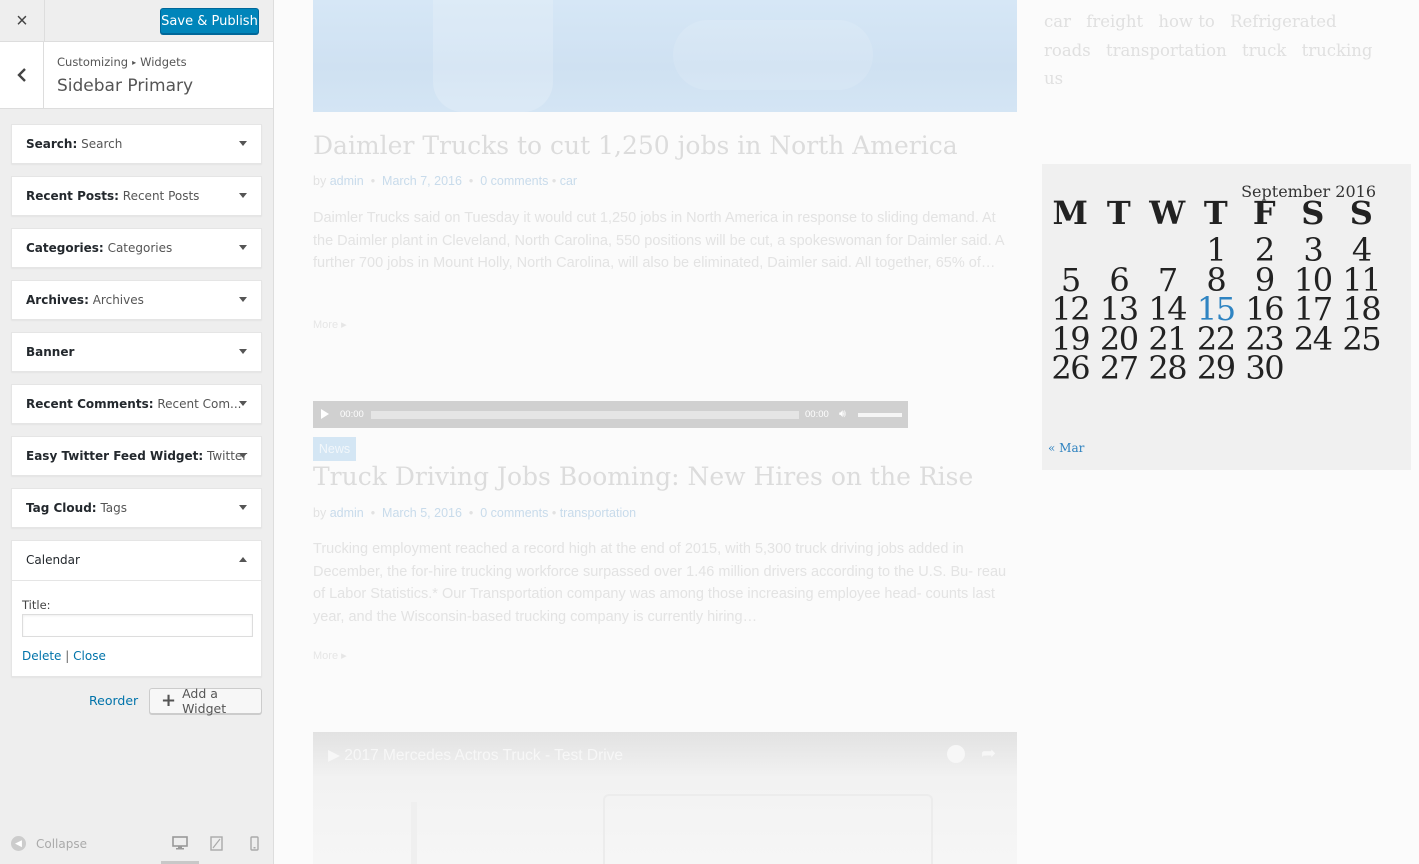 This screenshot has width=1419, height=864. I want to click on calendar-weekday: M, so click(1070, 213).